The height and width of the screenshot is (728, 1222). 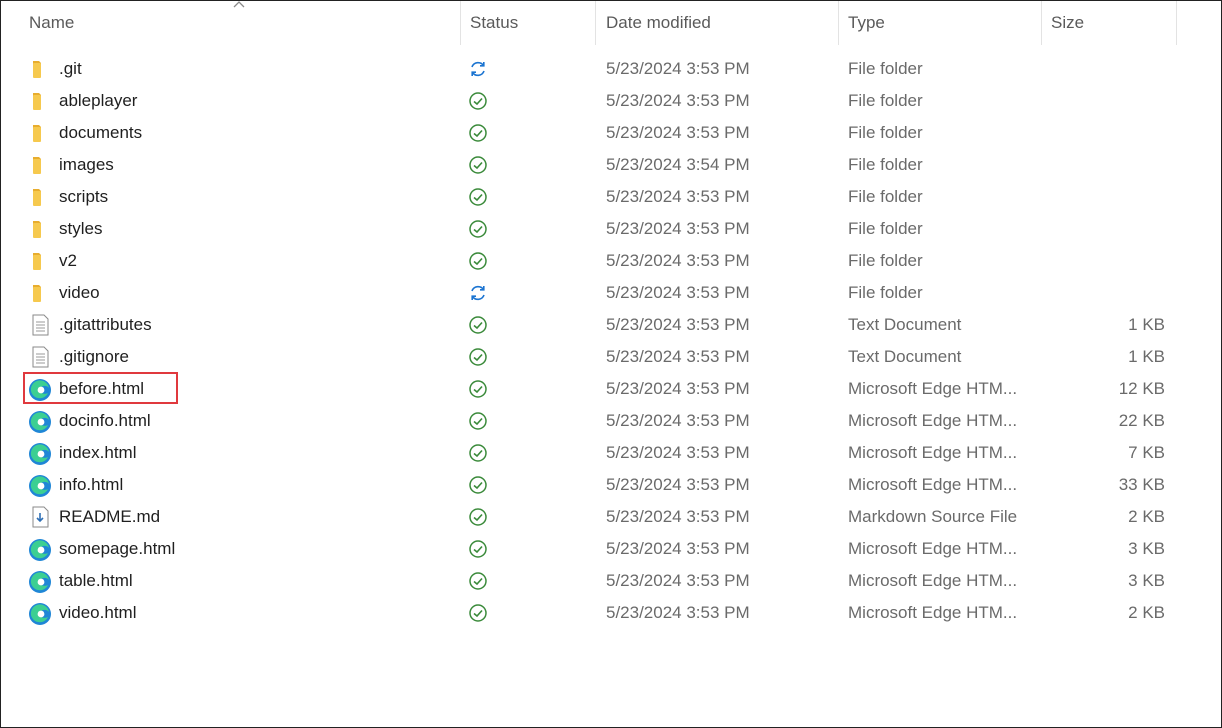 I want to click on file-name: docinfo.html, so click(x=105, y=421).